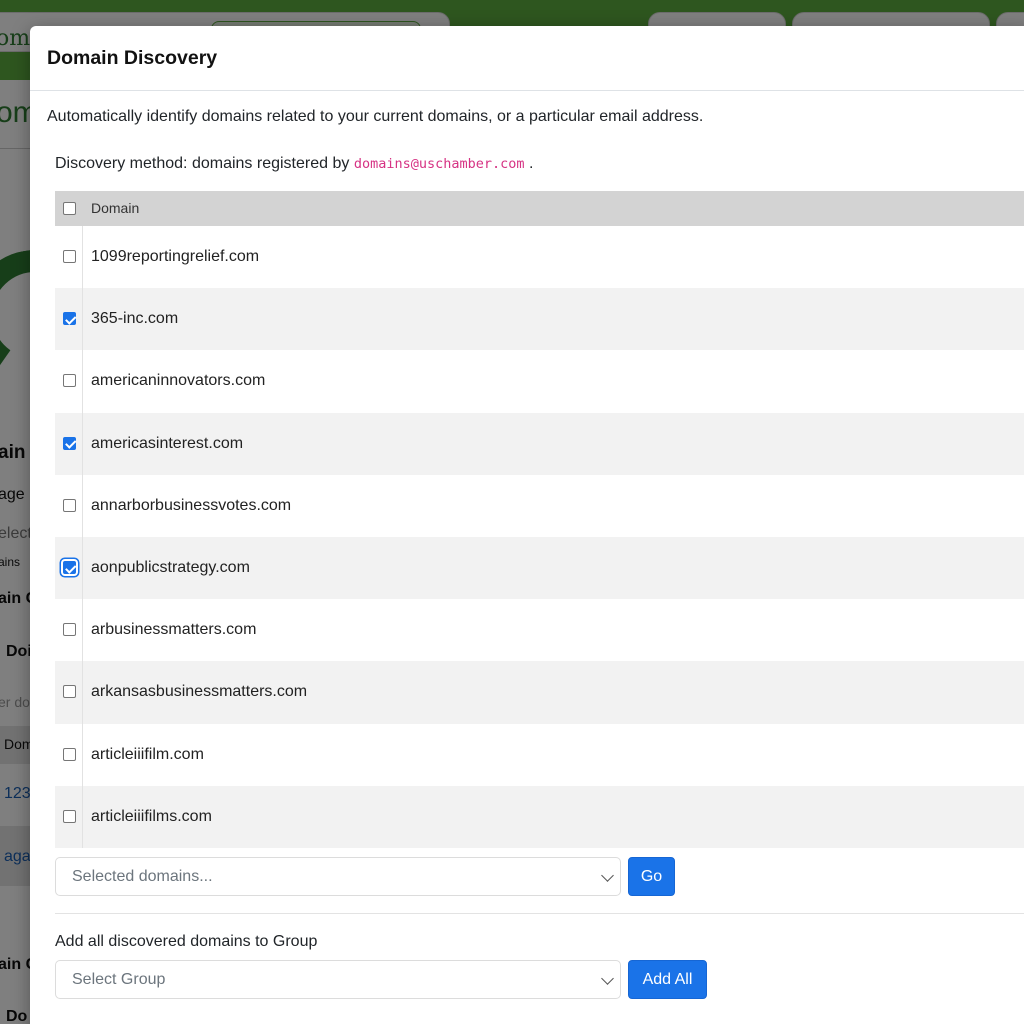 The width and height of the screenshot is (1024, 1024). Describe the element at coordinates (539, 913) in the screenshot. I see `divider` at that location.